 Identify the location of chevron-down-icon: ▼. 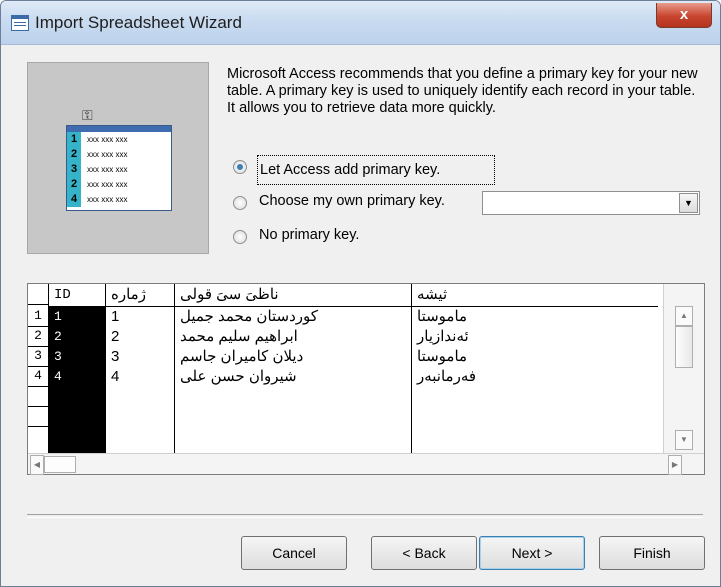
(688, 203).